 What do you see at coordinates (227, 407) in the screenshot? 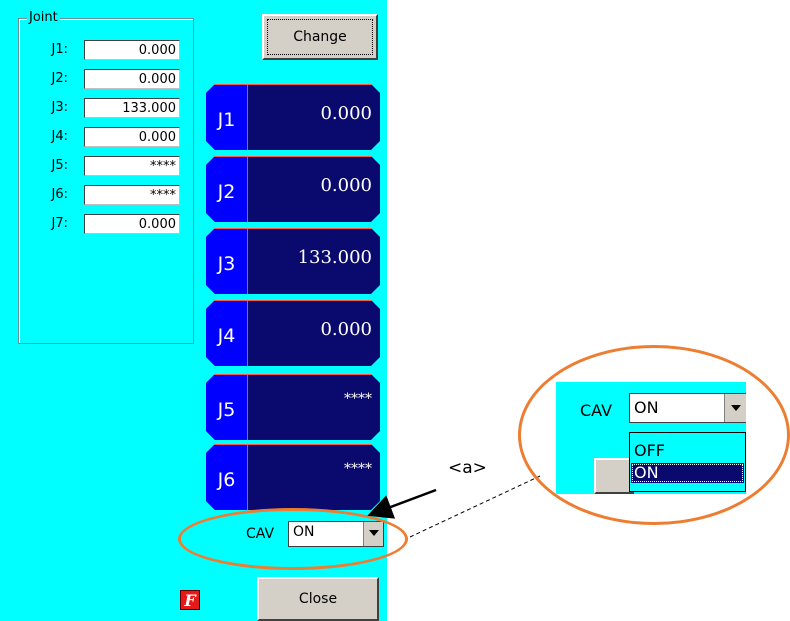
I see `joint-button-tag: J5` at bounding box center [227, 407].